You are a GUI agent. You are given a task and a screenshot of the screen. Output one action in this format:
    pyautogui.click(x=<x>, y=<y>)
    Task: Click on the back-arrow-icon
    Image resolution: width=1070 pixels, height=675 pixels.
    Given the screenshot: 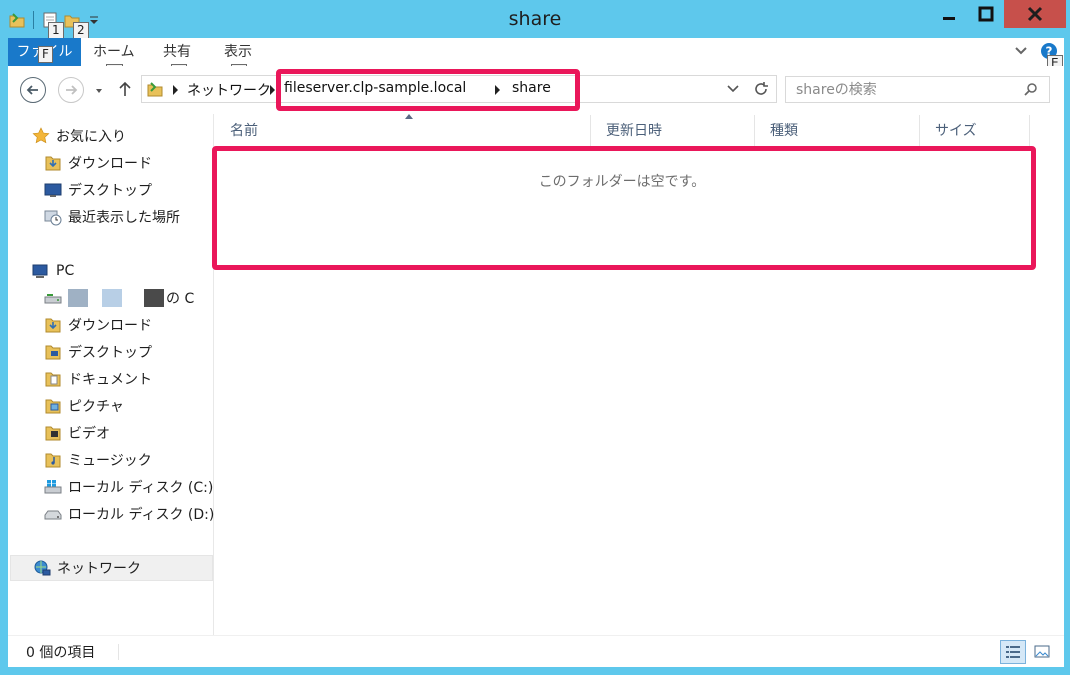 What is the action you would take?
    pyautogui.click(x=32, y=90)
    